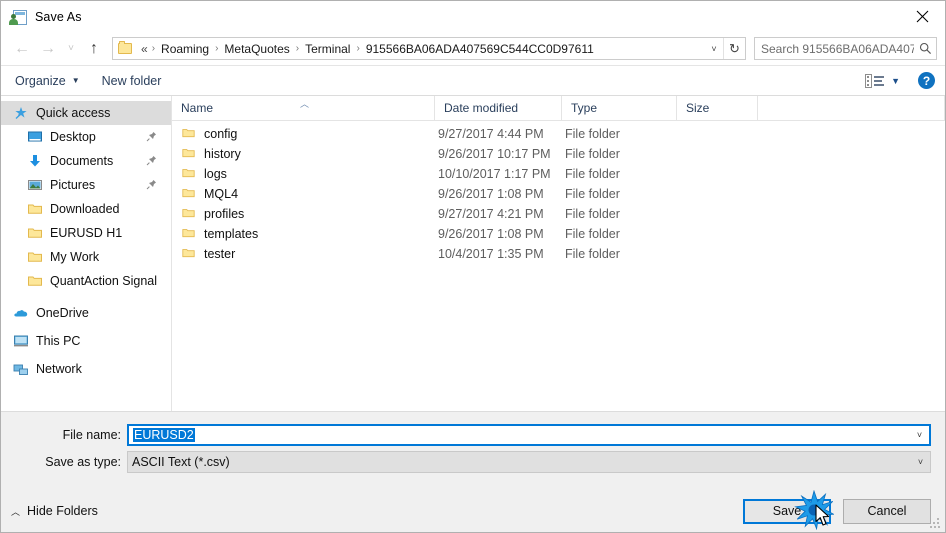 The width and height of the screenshot is (946, 533). I want to click on sidebar-item-label: Pictures, so click(73, 185).